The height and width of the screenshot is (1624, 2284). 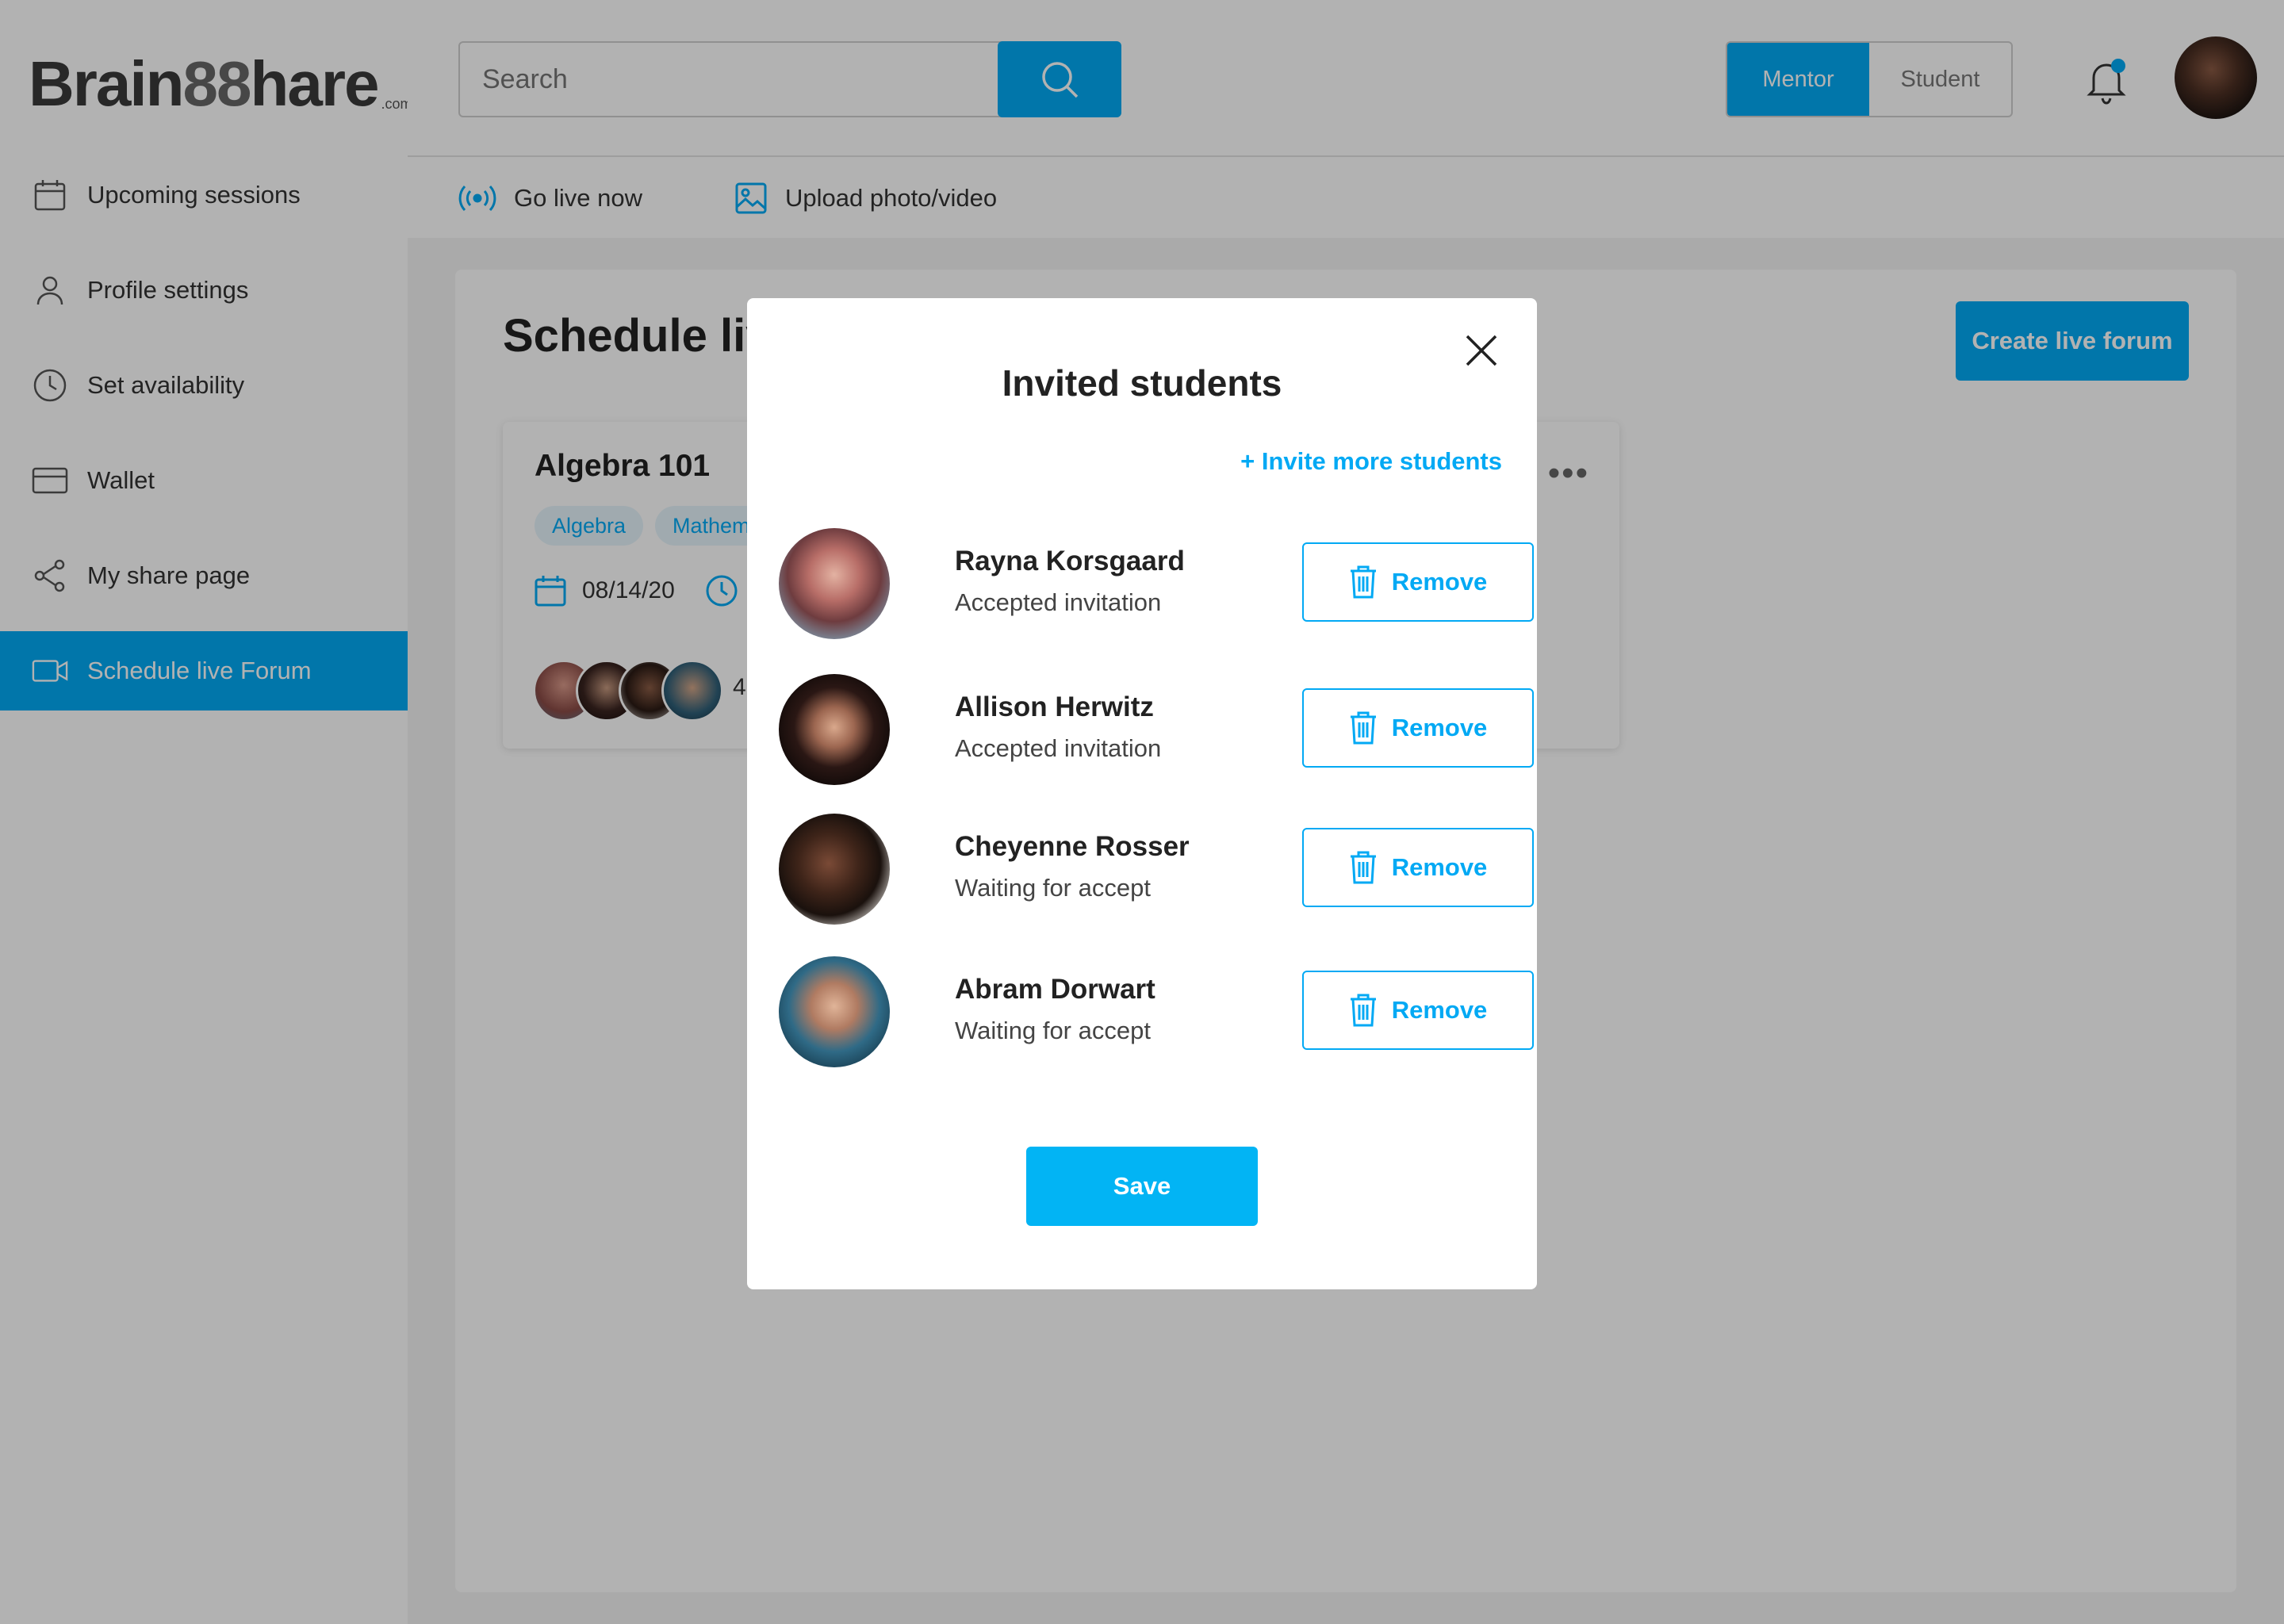 I want to click on student-name: Abram Dorwart, so click(x=1055, y=989).